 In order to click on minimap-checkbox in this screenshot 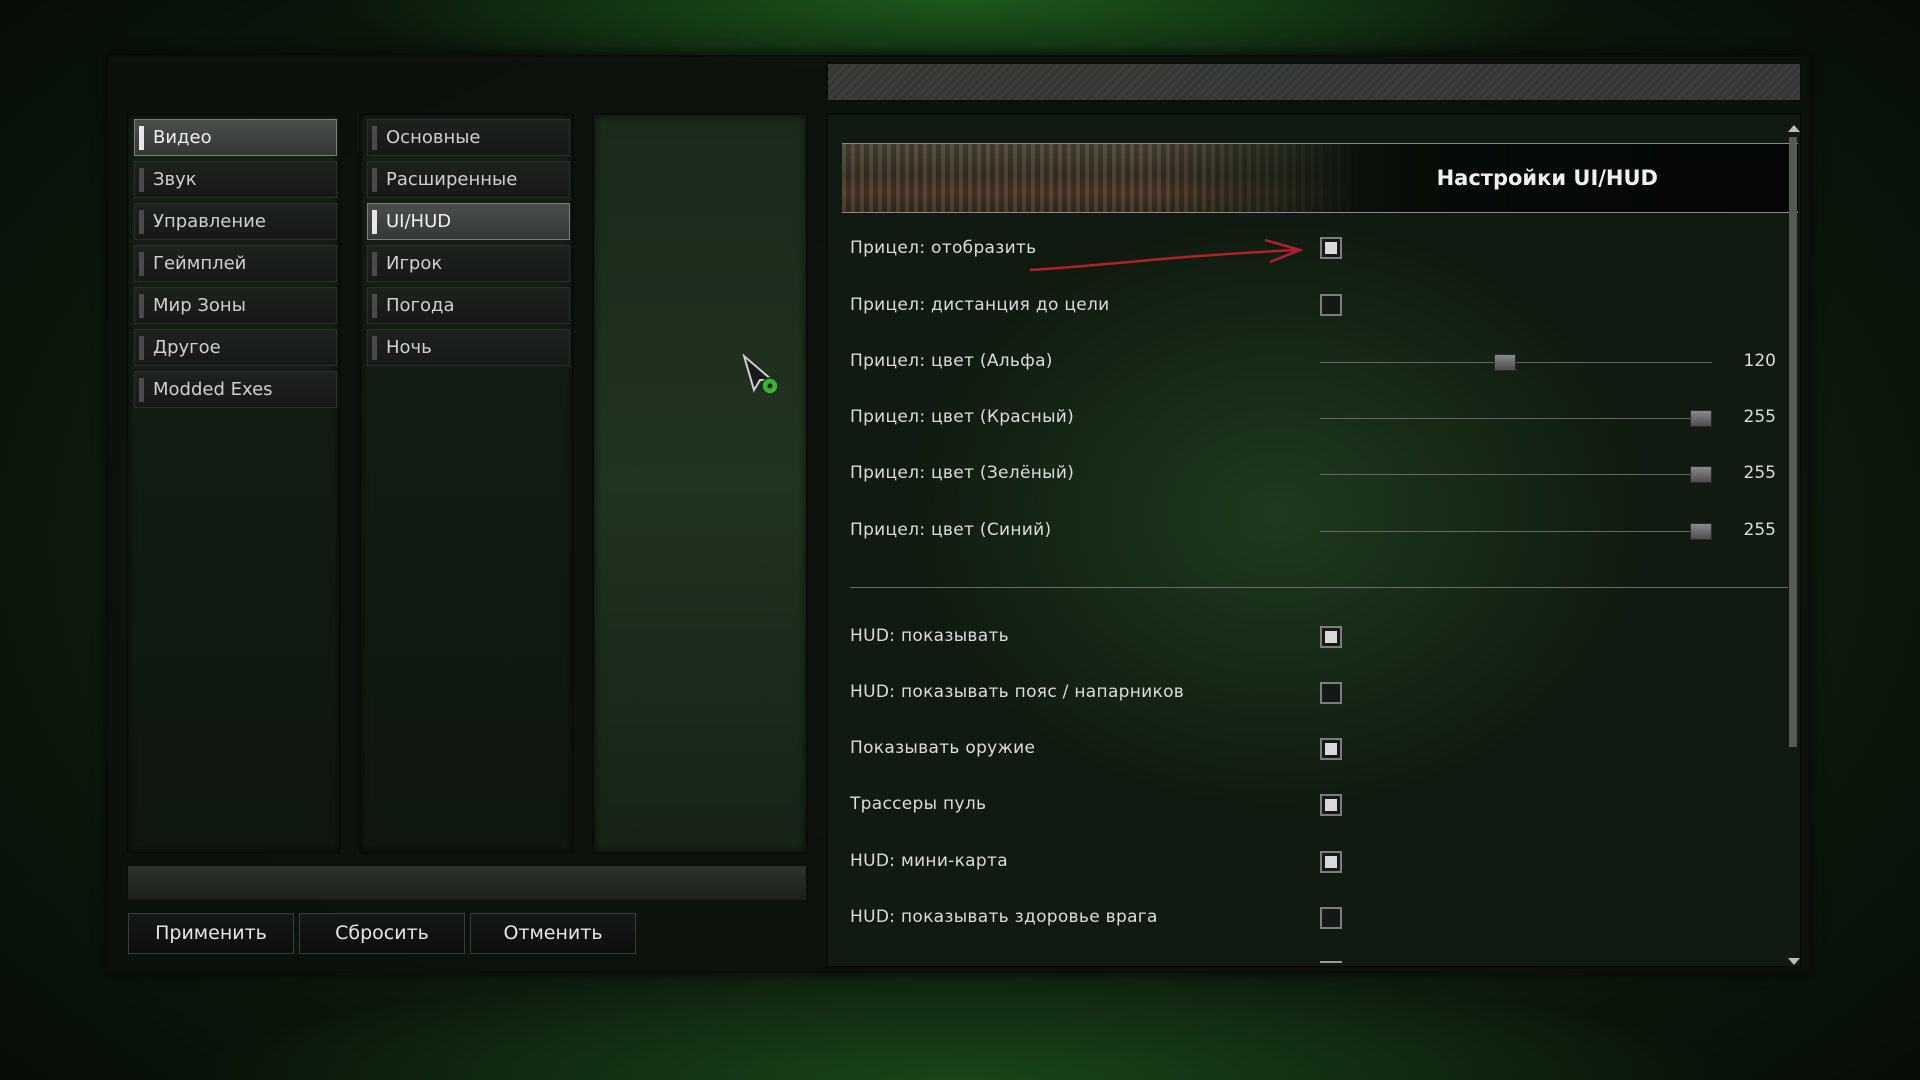, I will do `click(1331, 862)`.